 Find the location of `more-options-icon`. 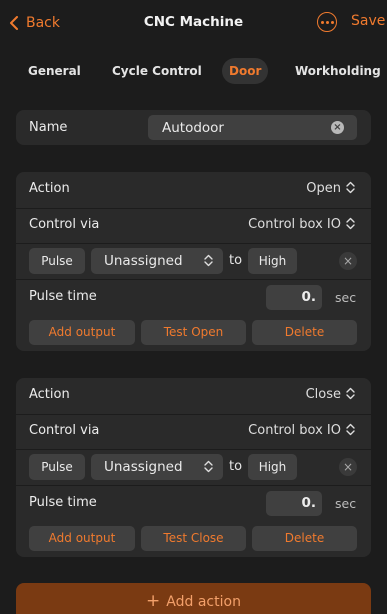

more-options-icon is located at coordinates (327, 22).